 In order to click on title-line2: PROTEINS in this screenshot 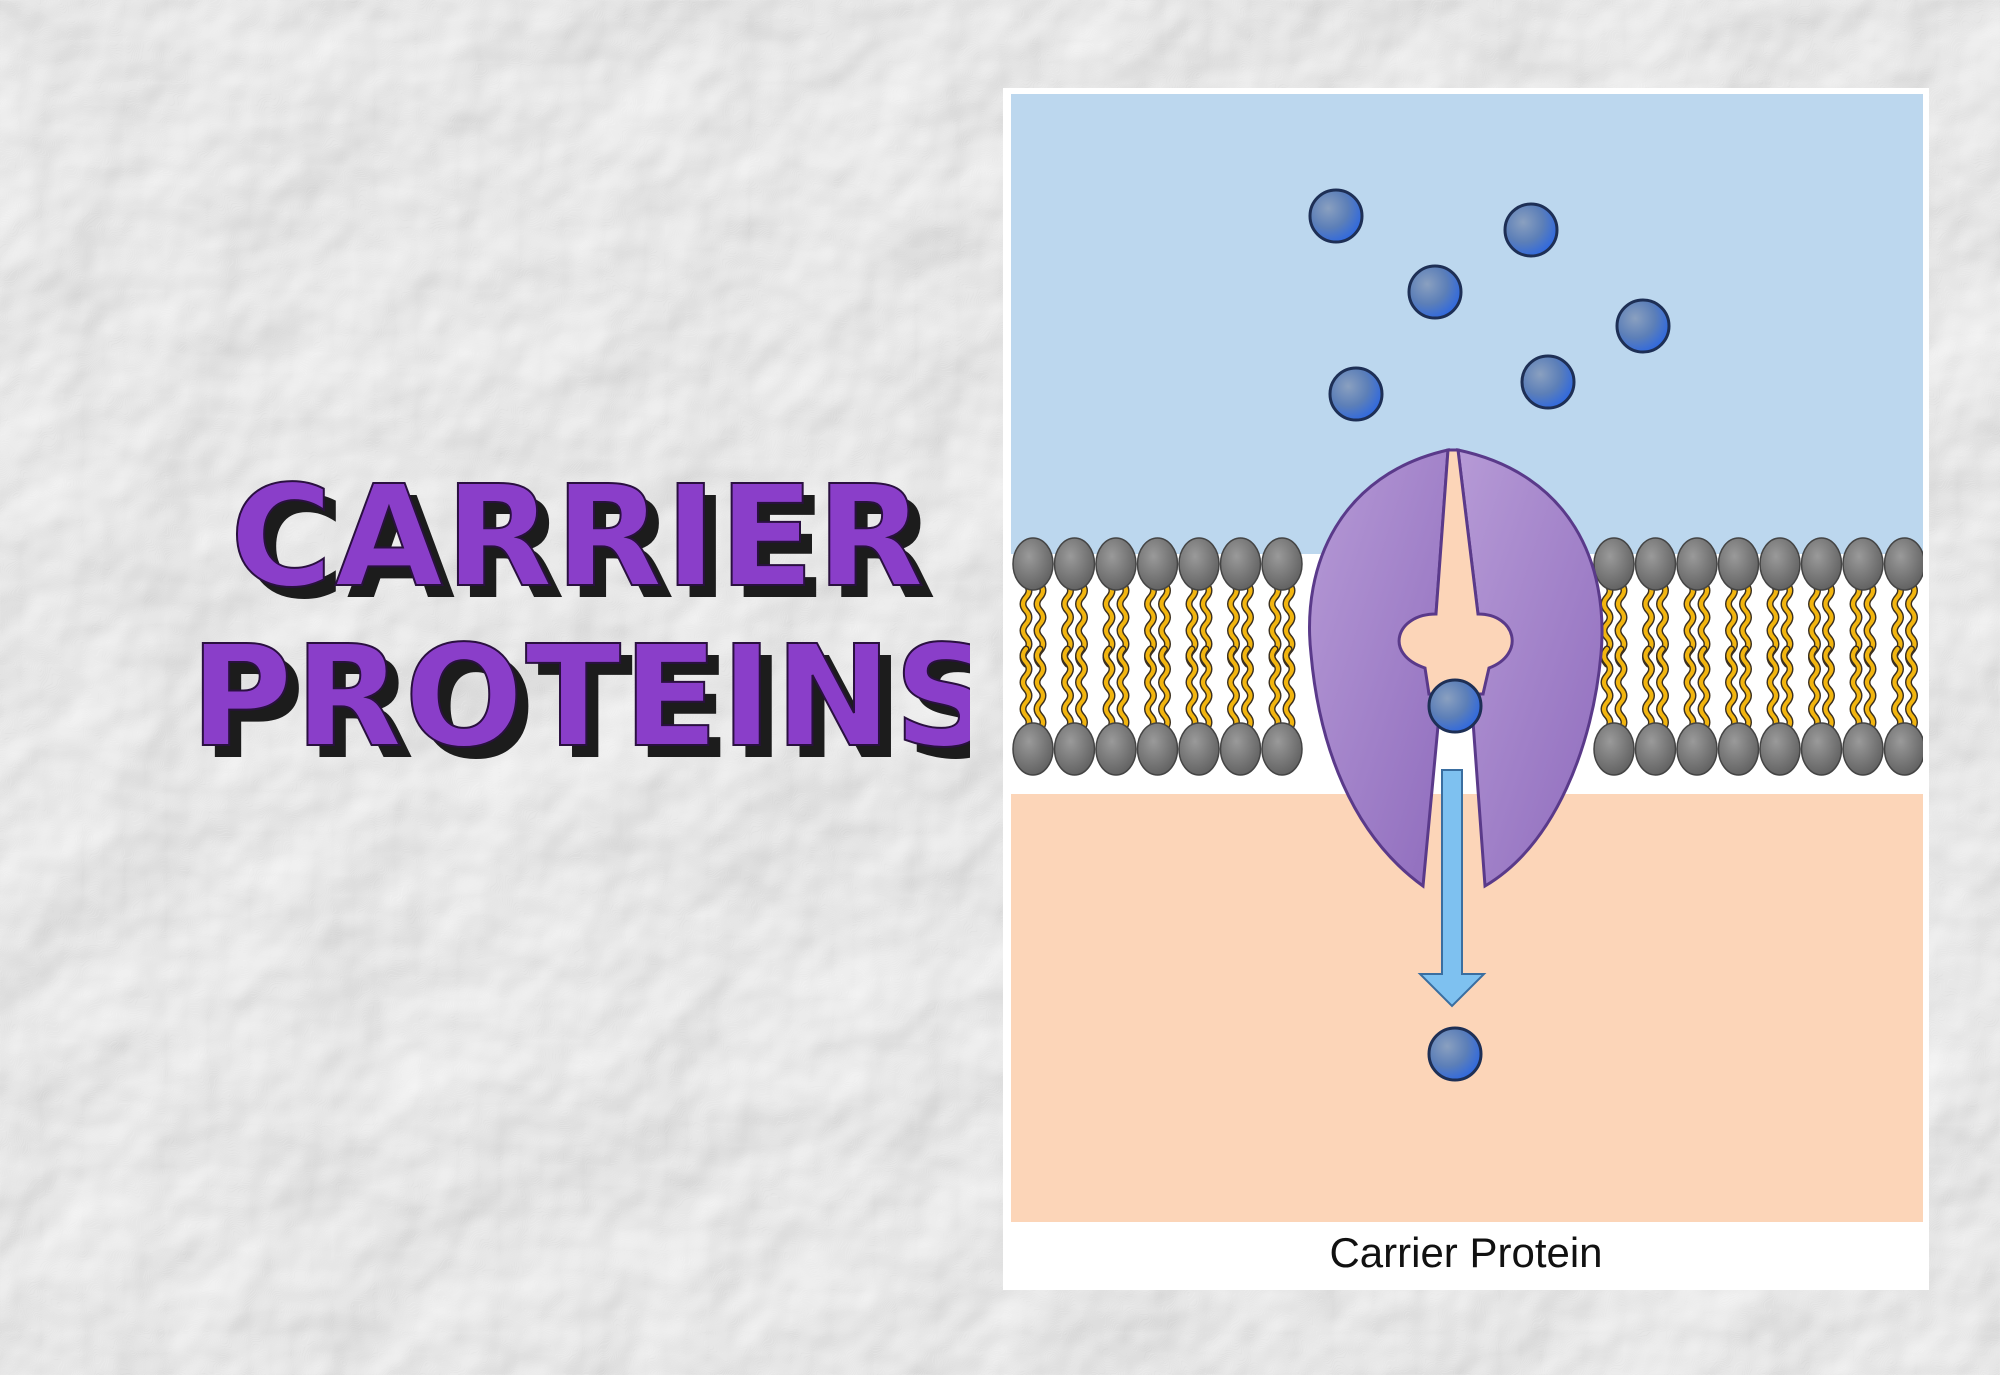, I will do `click(580, 697)`.